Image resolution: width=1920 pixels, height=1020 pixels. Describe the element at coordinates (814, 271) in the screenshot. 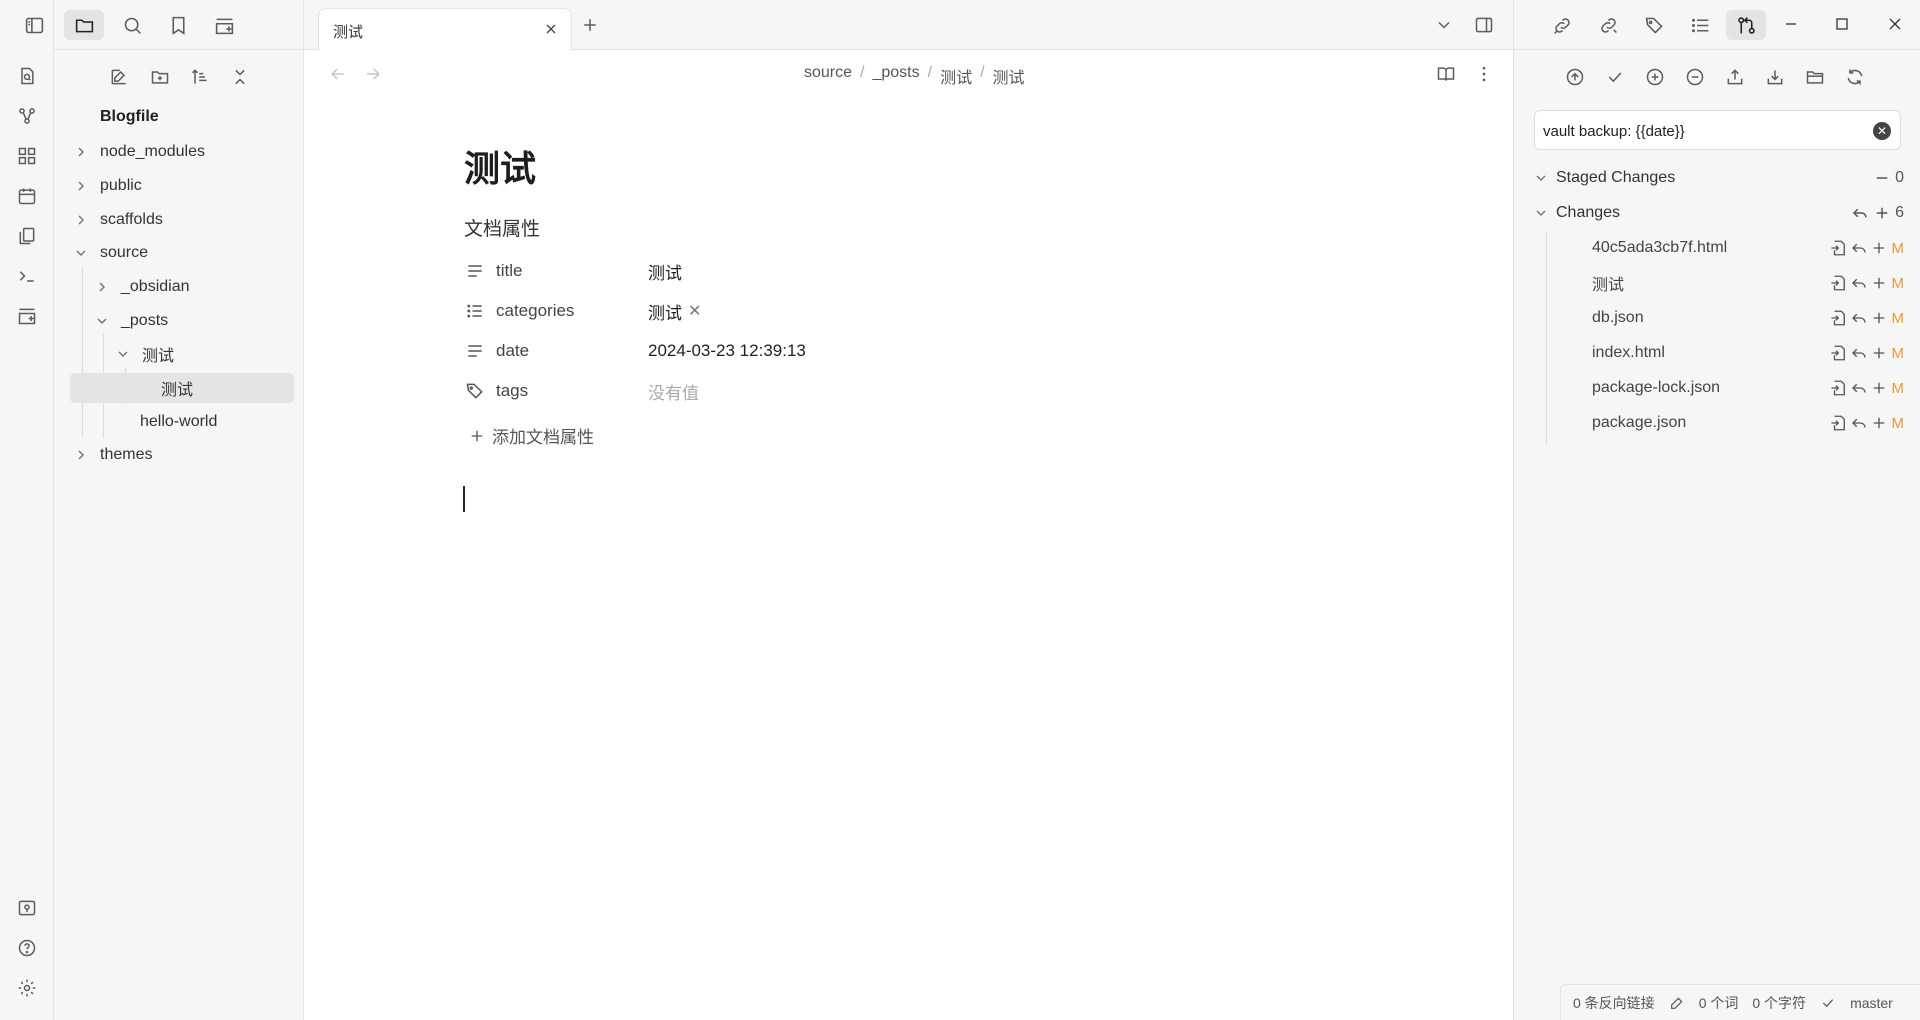

I see `property-row-title: title 测试` at that location.